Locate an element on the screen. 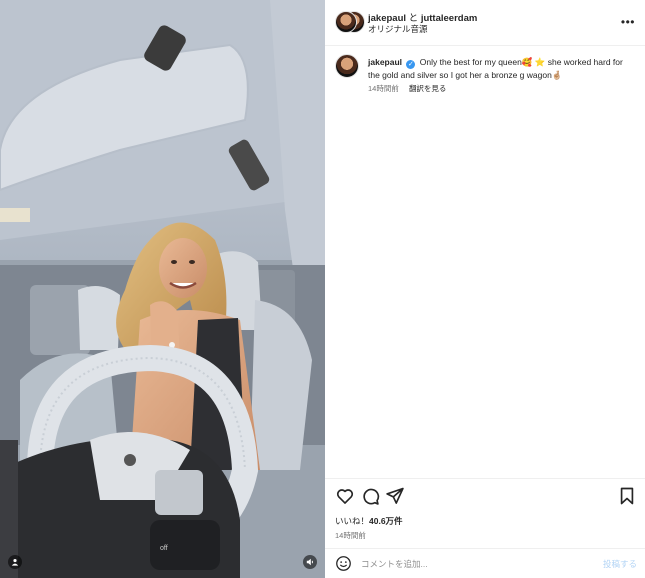 This screenshot has width=645, height=578. caption-time: 14時間前 is located at coordinates (383, 88).